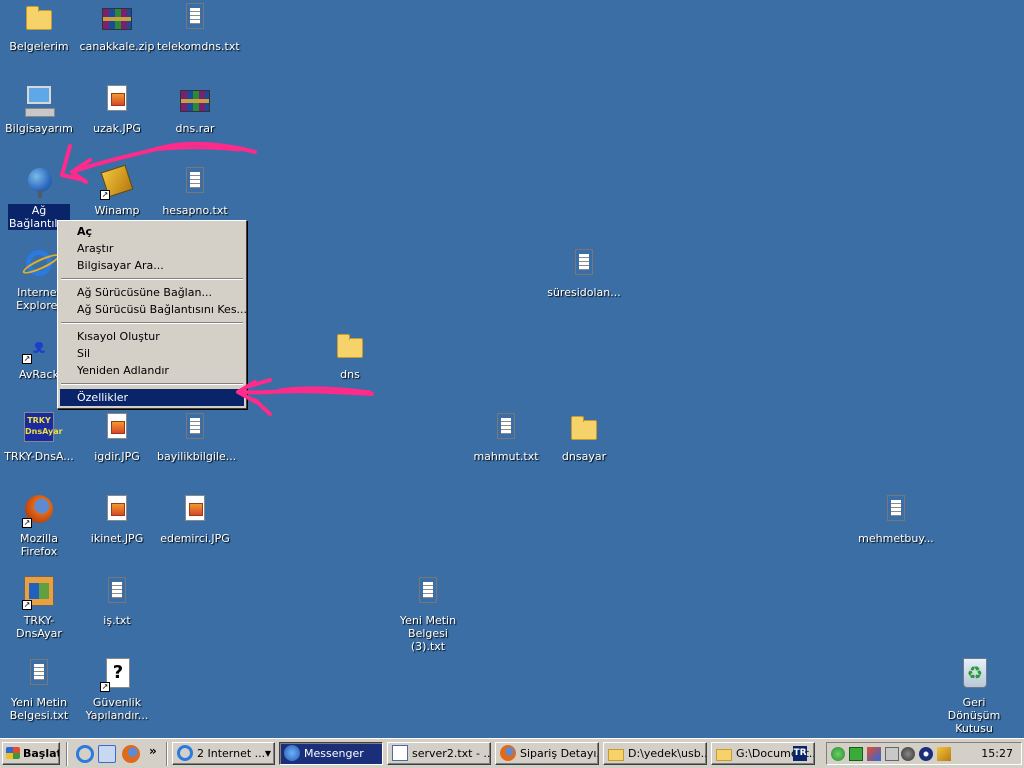  What do you see at coordinates (874, 754) in the screenshot?
I see `app-tray-icon` at bounding box center [874, 754].